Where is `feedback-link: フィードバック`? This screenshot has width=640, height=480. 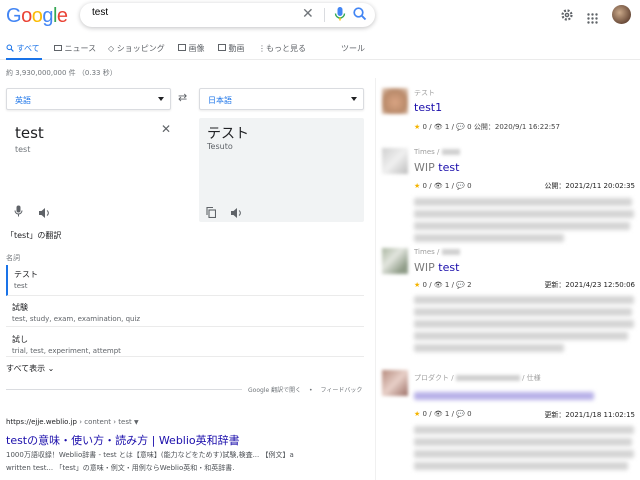 feedback-link: フィードバック is located at coordinates (341, 390).